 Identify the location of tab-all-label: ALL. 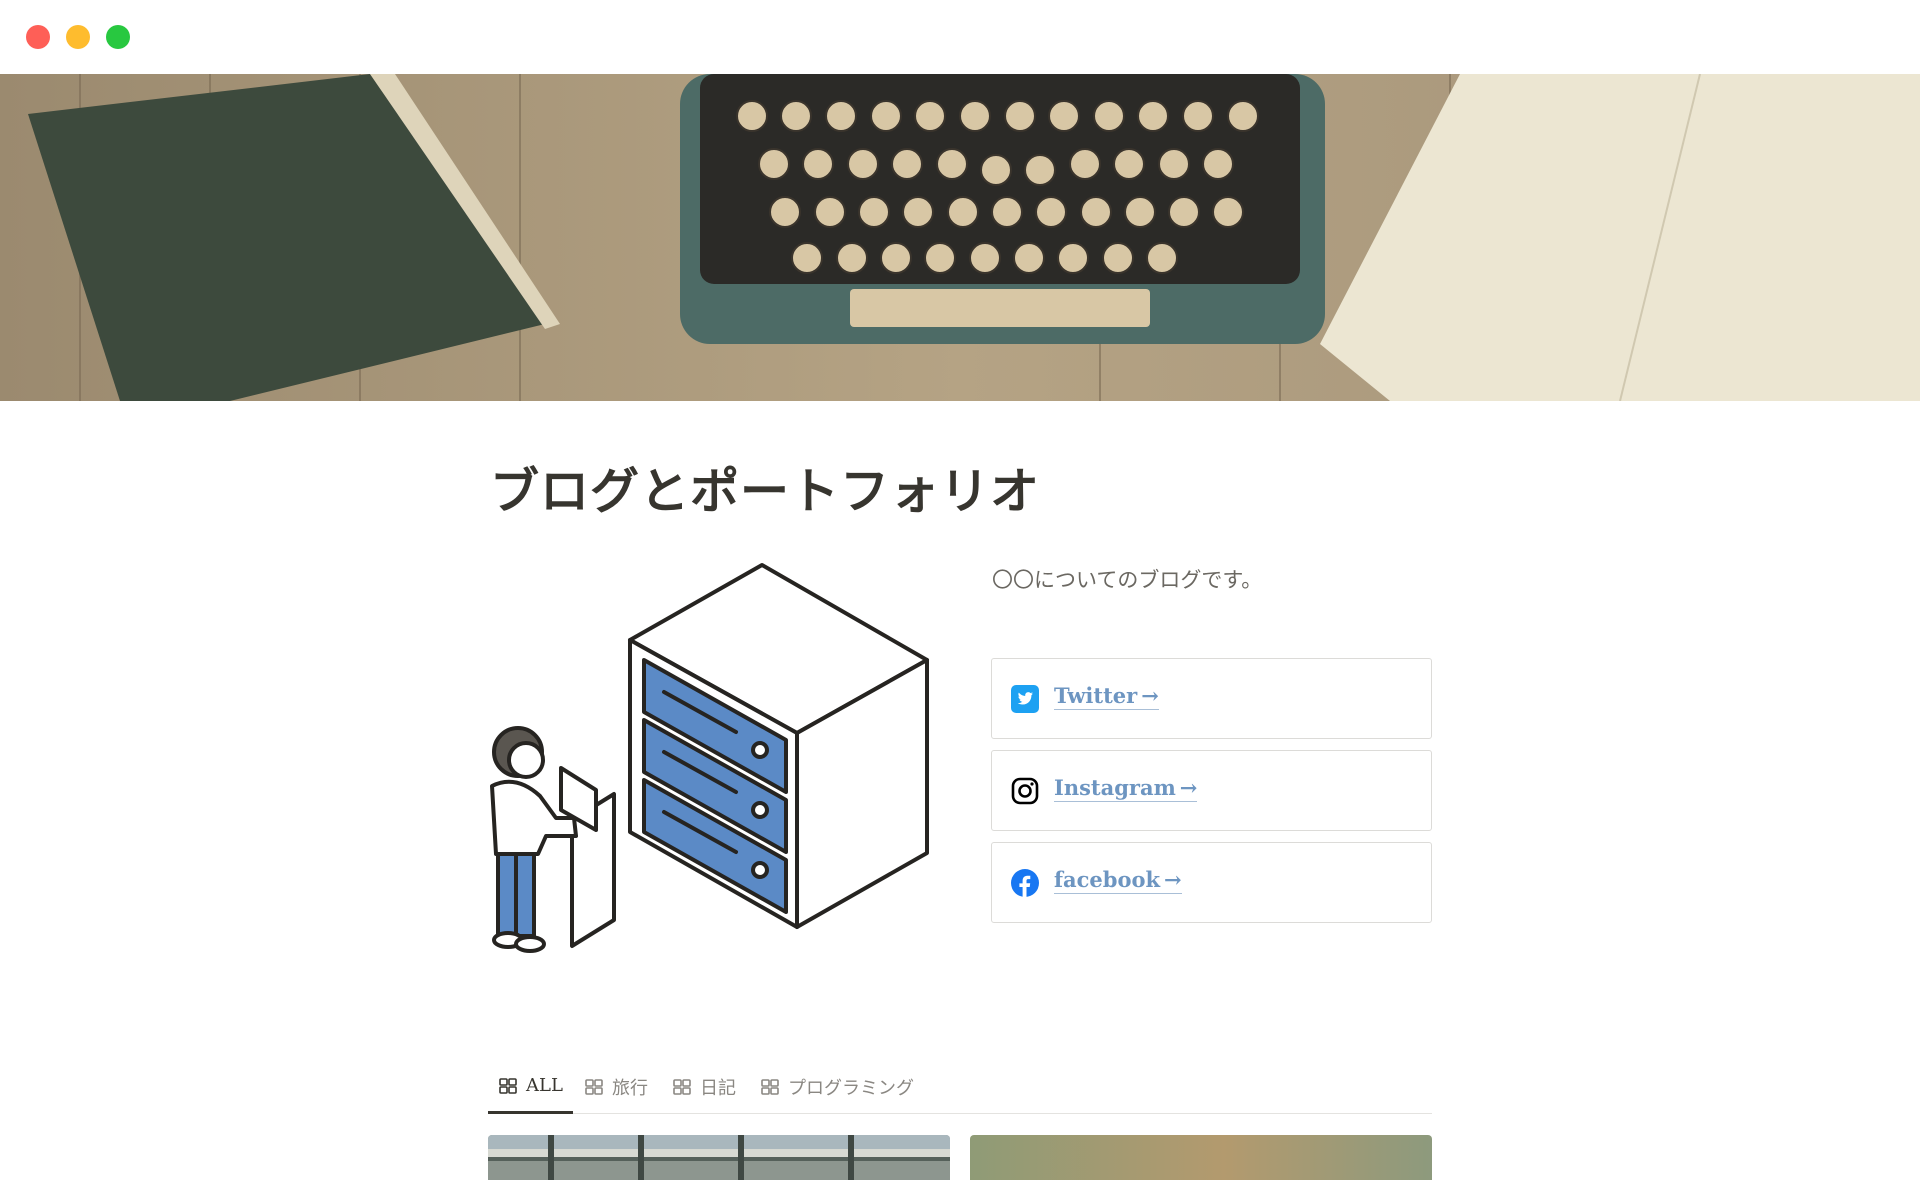
(544, 1085).